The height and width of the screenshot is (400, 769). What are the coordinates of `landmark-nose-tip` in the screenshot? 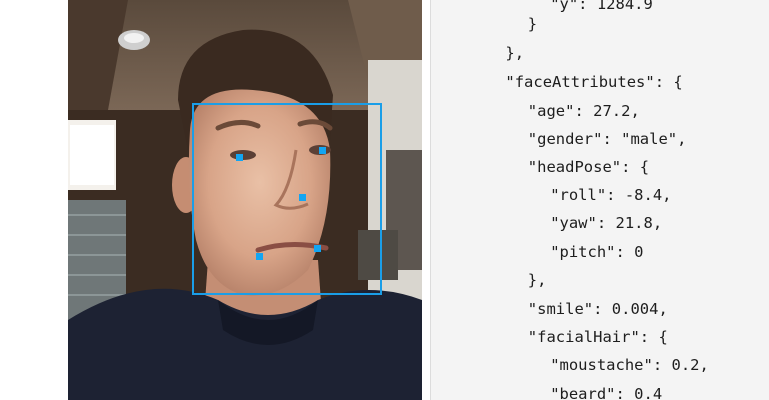 It's located at (302, 197).